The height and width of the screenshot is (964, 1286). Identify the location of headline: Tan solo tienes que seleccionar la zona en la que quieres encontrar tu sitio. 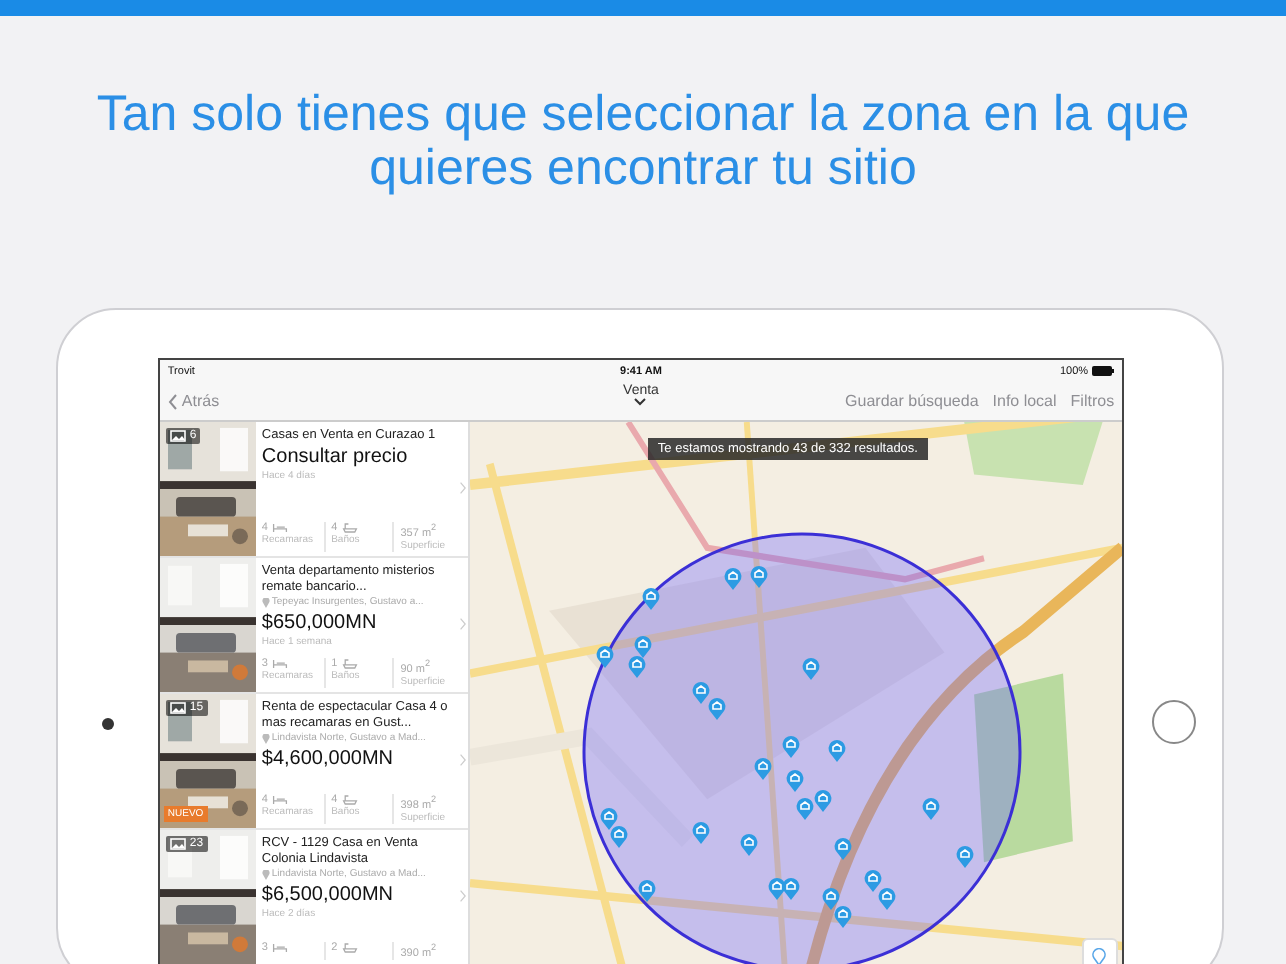
(643, 142).